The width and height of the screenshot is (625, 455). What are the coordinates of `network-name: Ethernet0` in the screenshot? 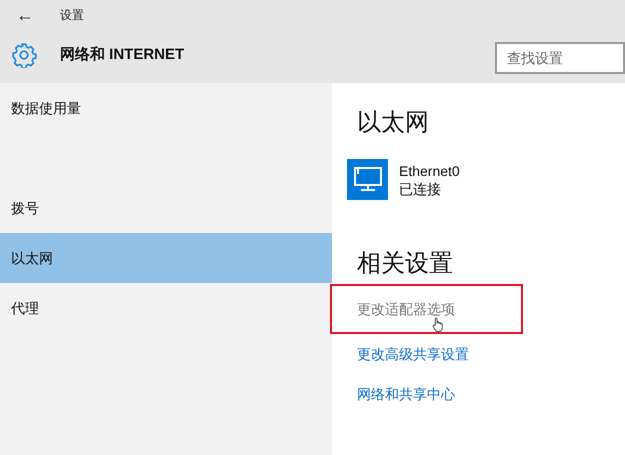 It's located at (429, 171).